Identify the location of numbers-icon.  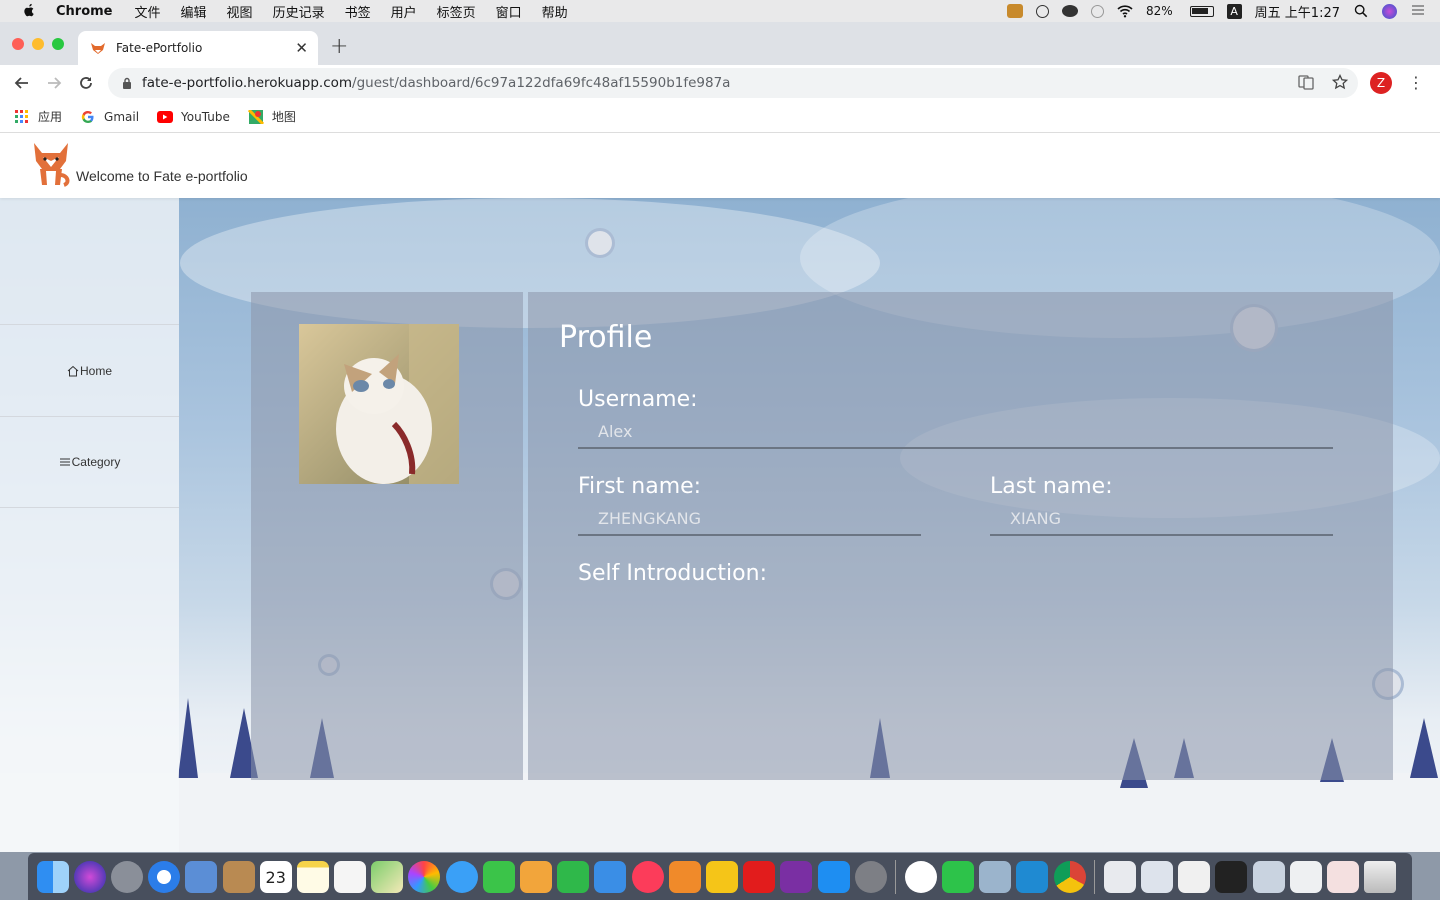
(573, 876).